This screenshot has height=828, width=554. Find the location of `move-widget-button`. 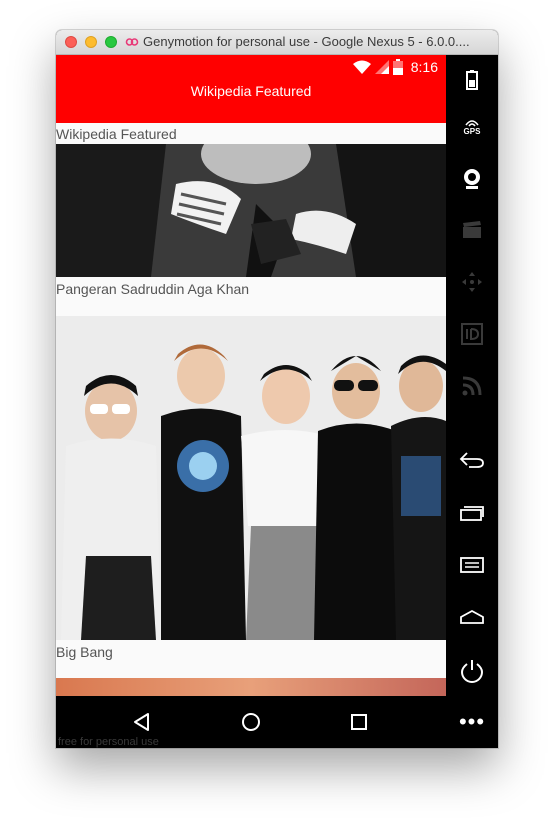

move-widget-button is located at coordinates (472, 282).